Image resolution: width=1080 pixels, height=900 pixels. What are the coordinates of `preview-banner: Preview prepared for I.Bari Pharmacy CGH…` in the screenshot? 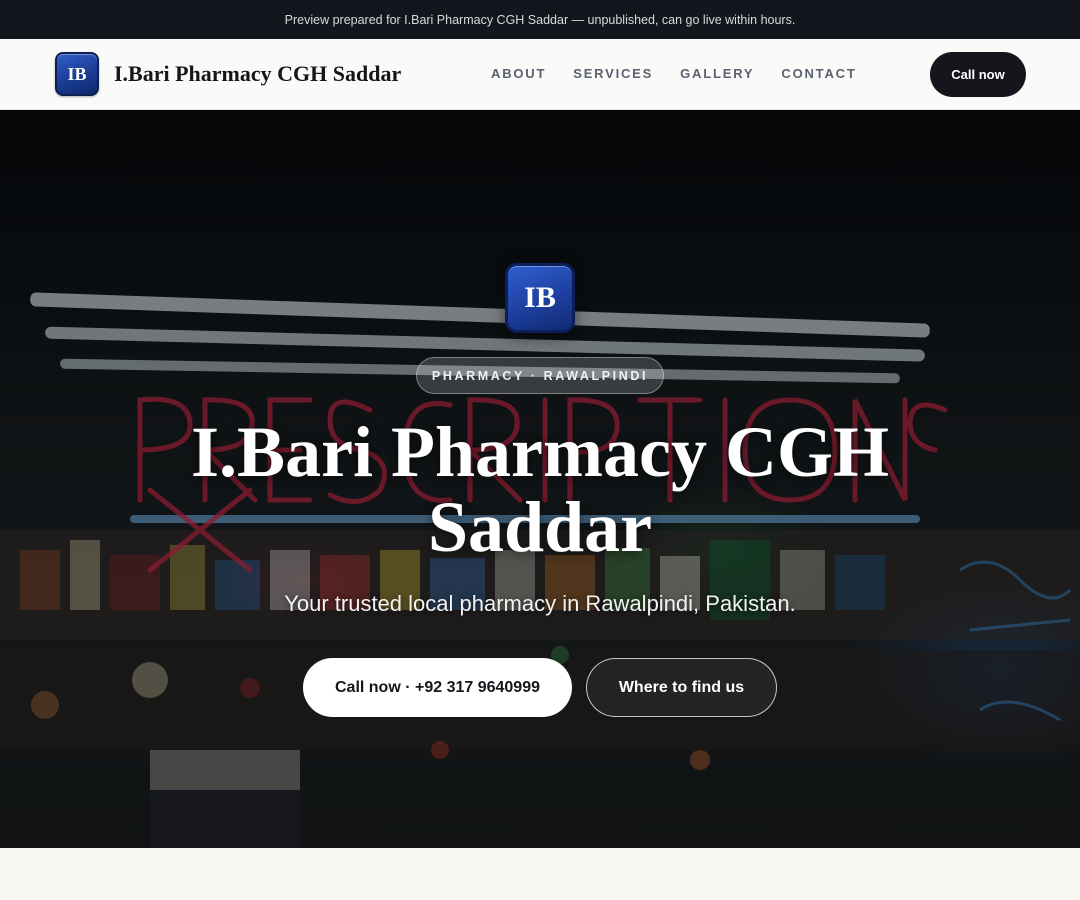 It's located at (540, 19).